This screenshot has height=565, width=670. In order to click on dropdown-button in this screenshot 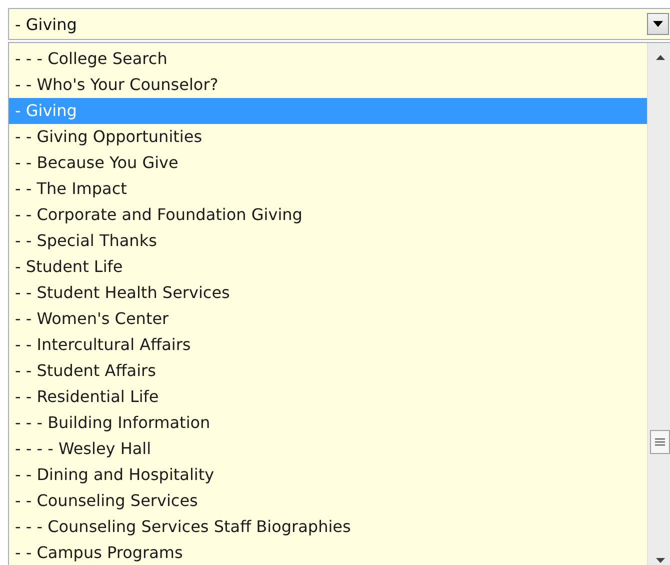, I will do `click(658, 24)`.